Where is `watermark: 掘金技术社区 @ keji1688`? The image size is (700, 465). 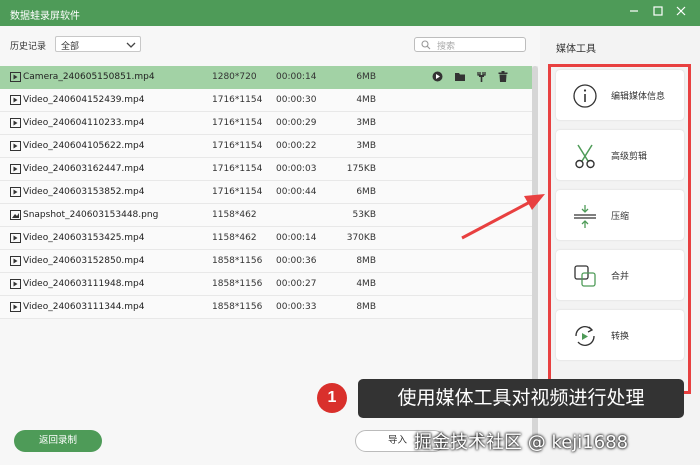 watermark: 掘金技术社区 @ keji1688 is located at coordinates (521, 442).